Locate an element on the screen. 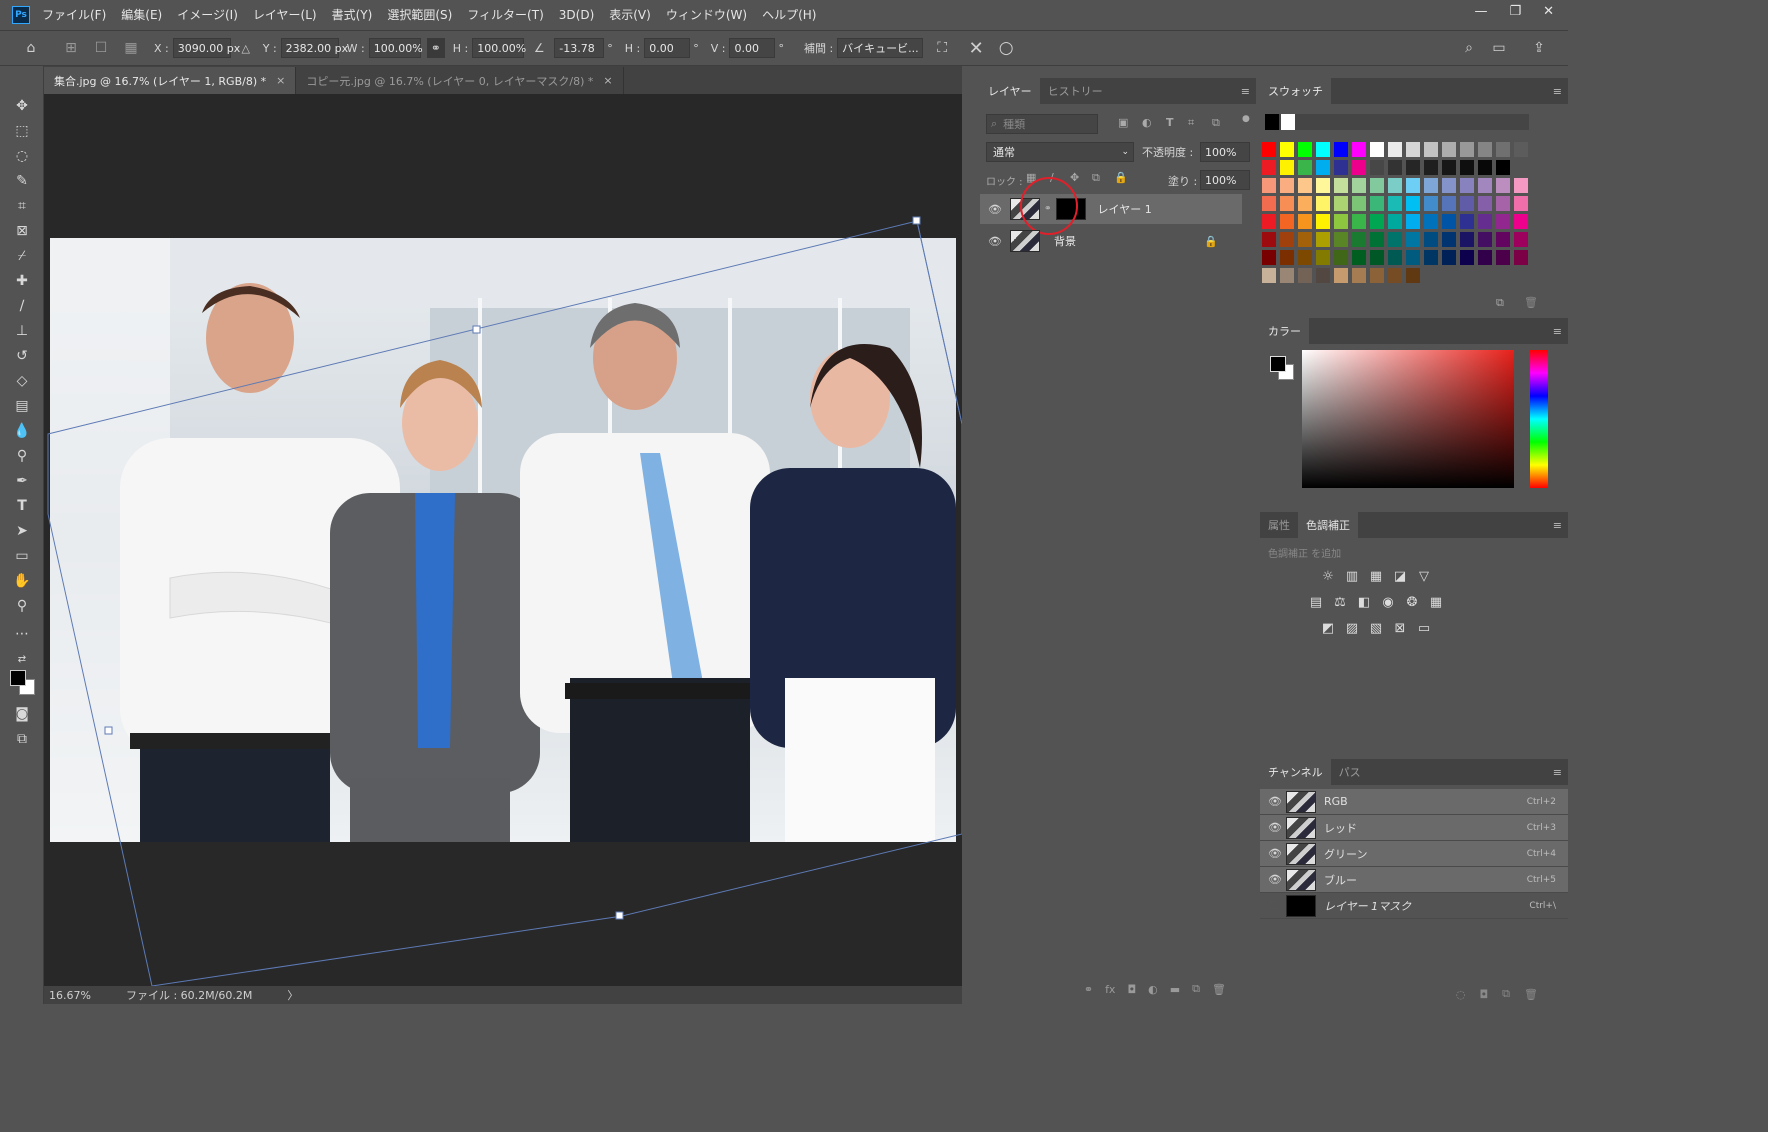 The height and width of the screenshot is (1132, 1768). opacity-field: 100% is located at coordinates (1225, 152).